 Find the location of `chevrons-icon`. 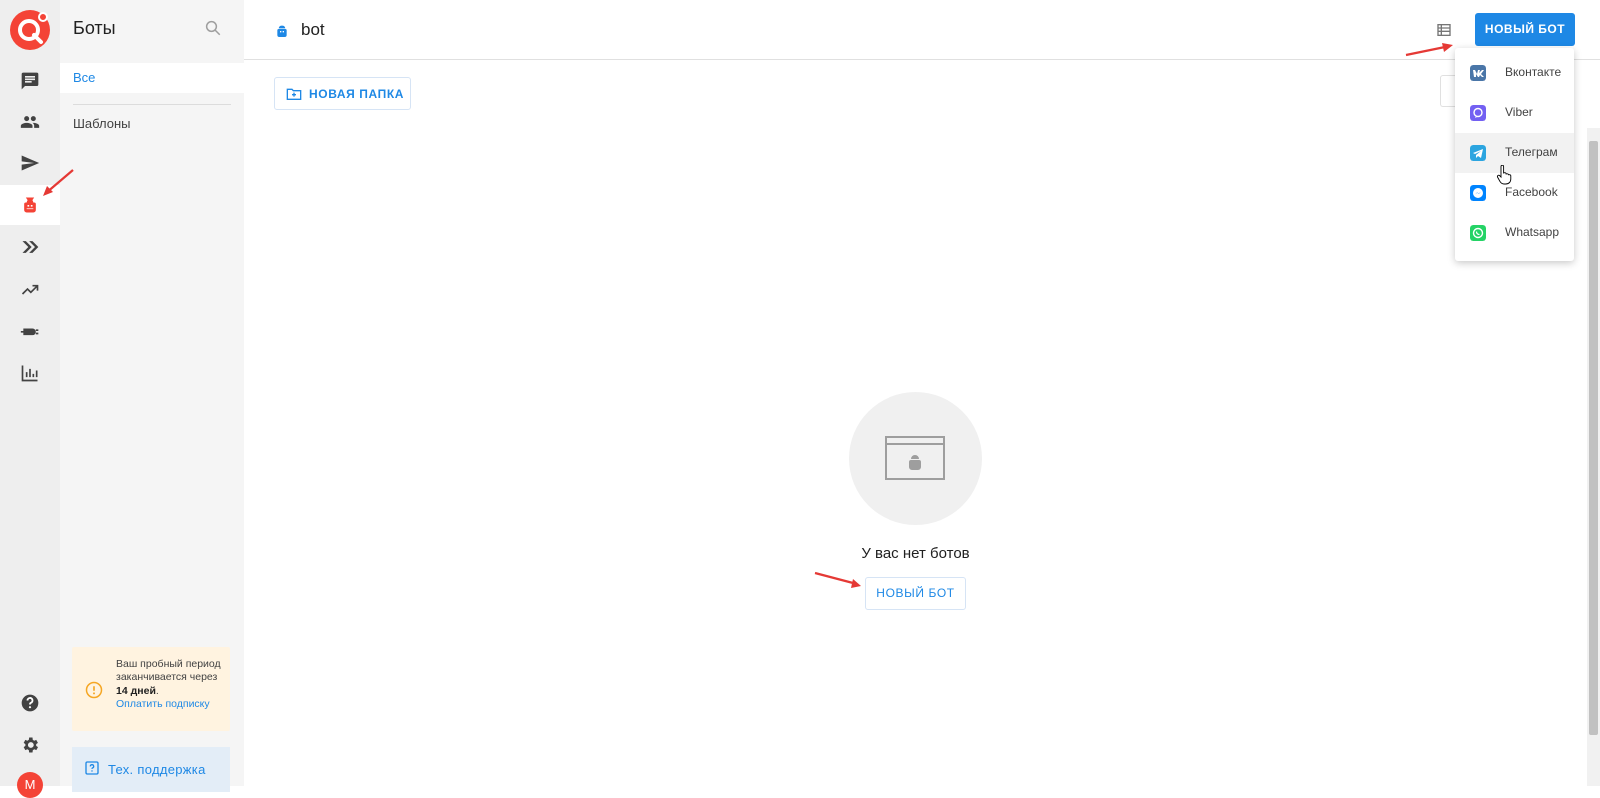

chevrons-icon is located at coordinates (30, 247).